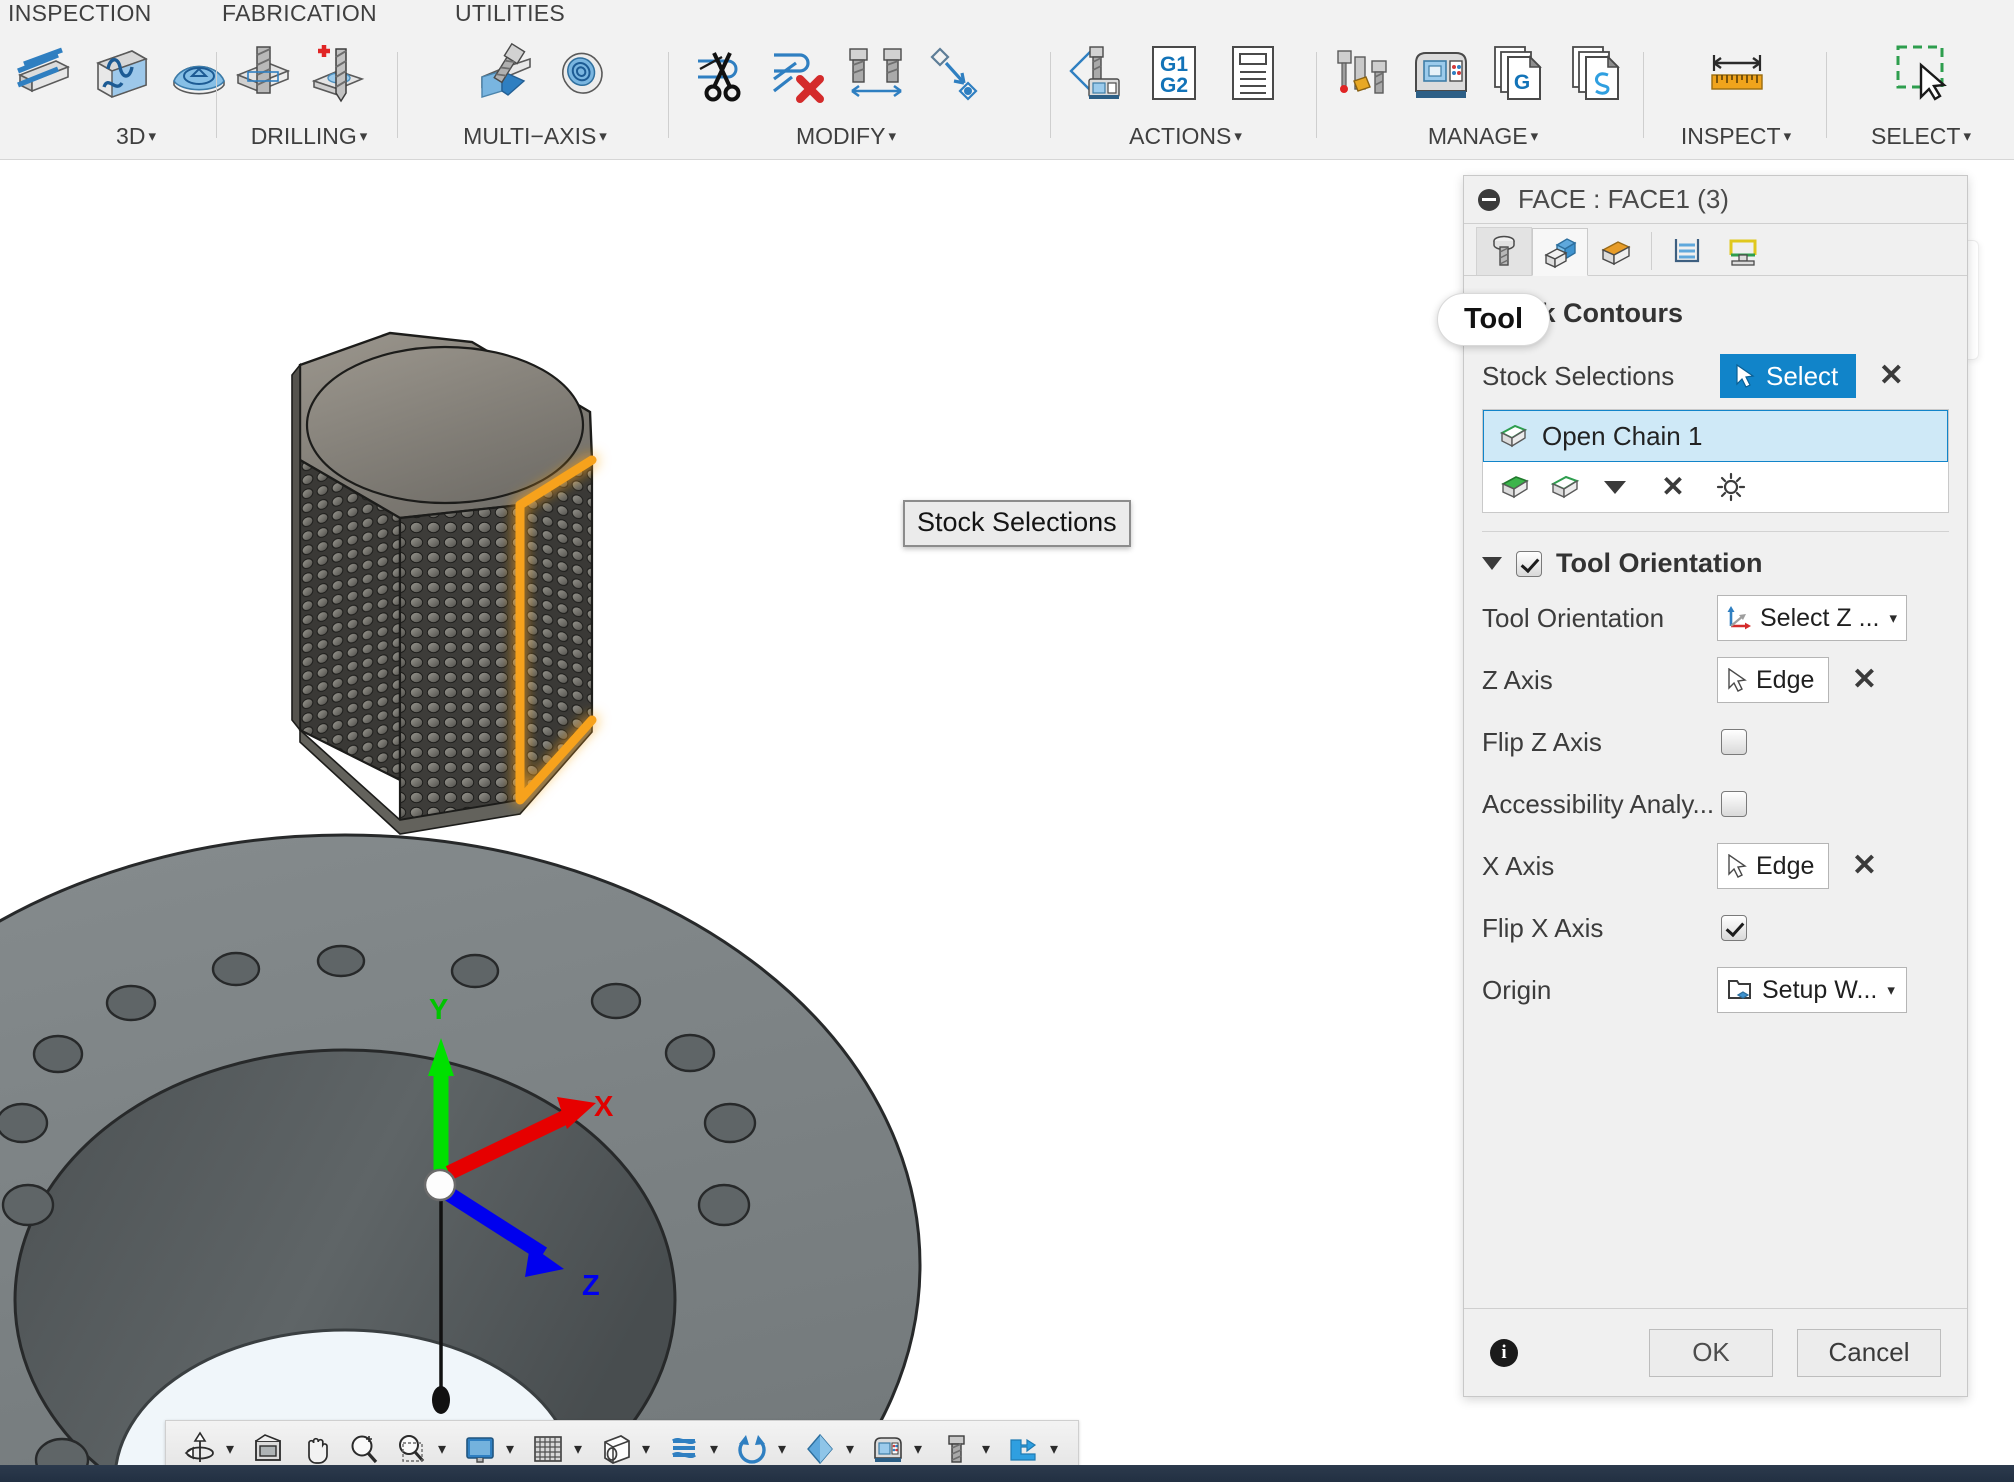 This screenshot has width=2014, height=1482. Describe the element at coordinates (1615, 487) in the screenshot. I see `selection-dropdown-caret-icon` at that location.